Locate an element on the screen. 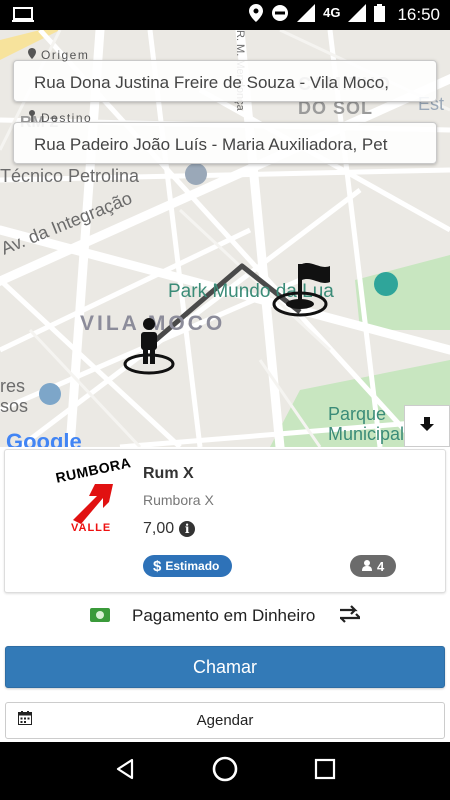 This screenshot has height=800, width=450. destination-label-group: Destino is located at coordinates (60, 117).